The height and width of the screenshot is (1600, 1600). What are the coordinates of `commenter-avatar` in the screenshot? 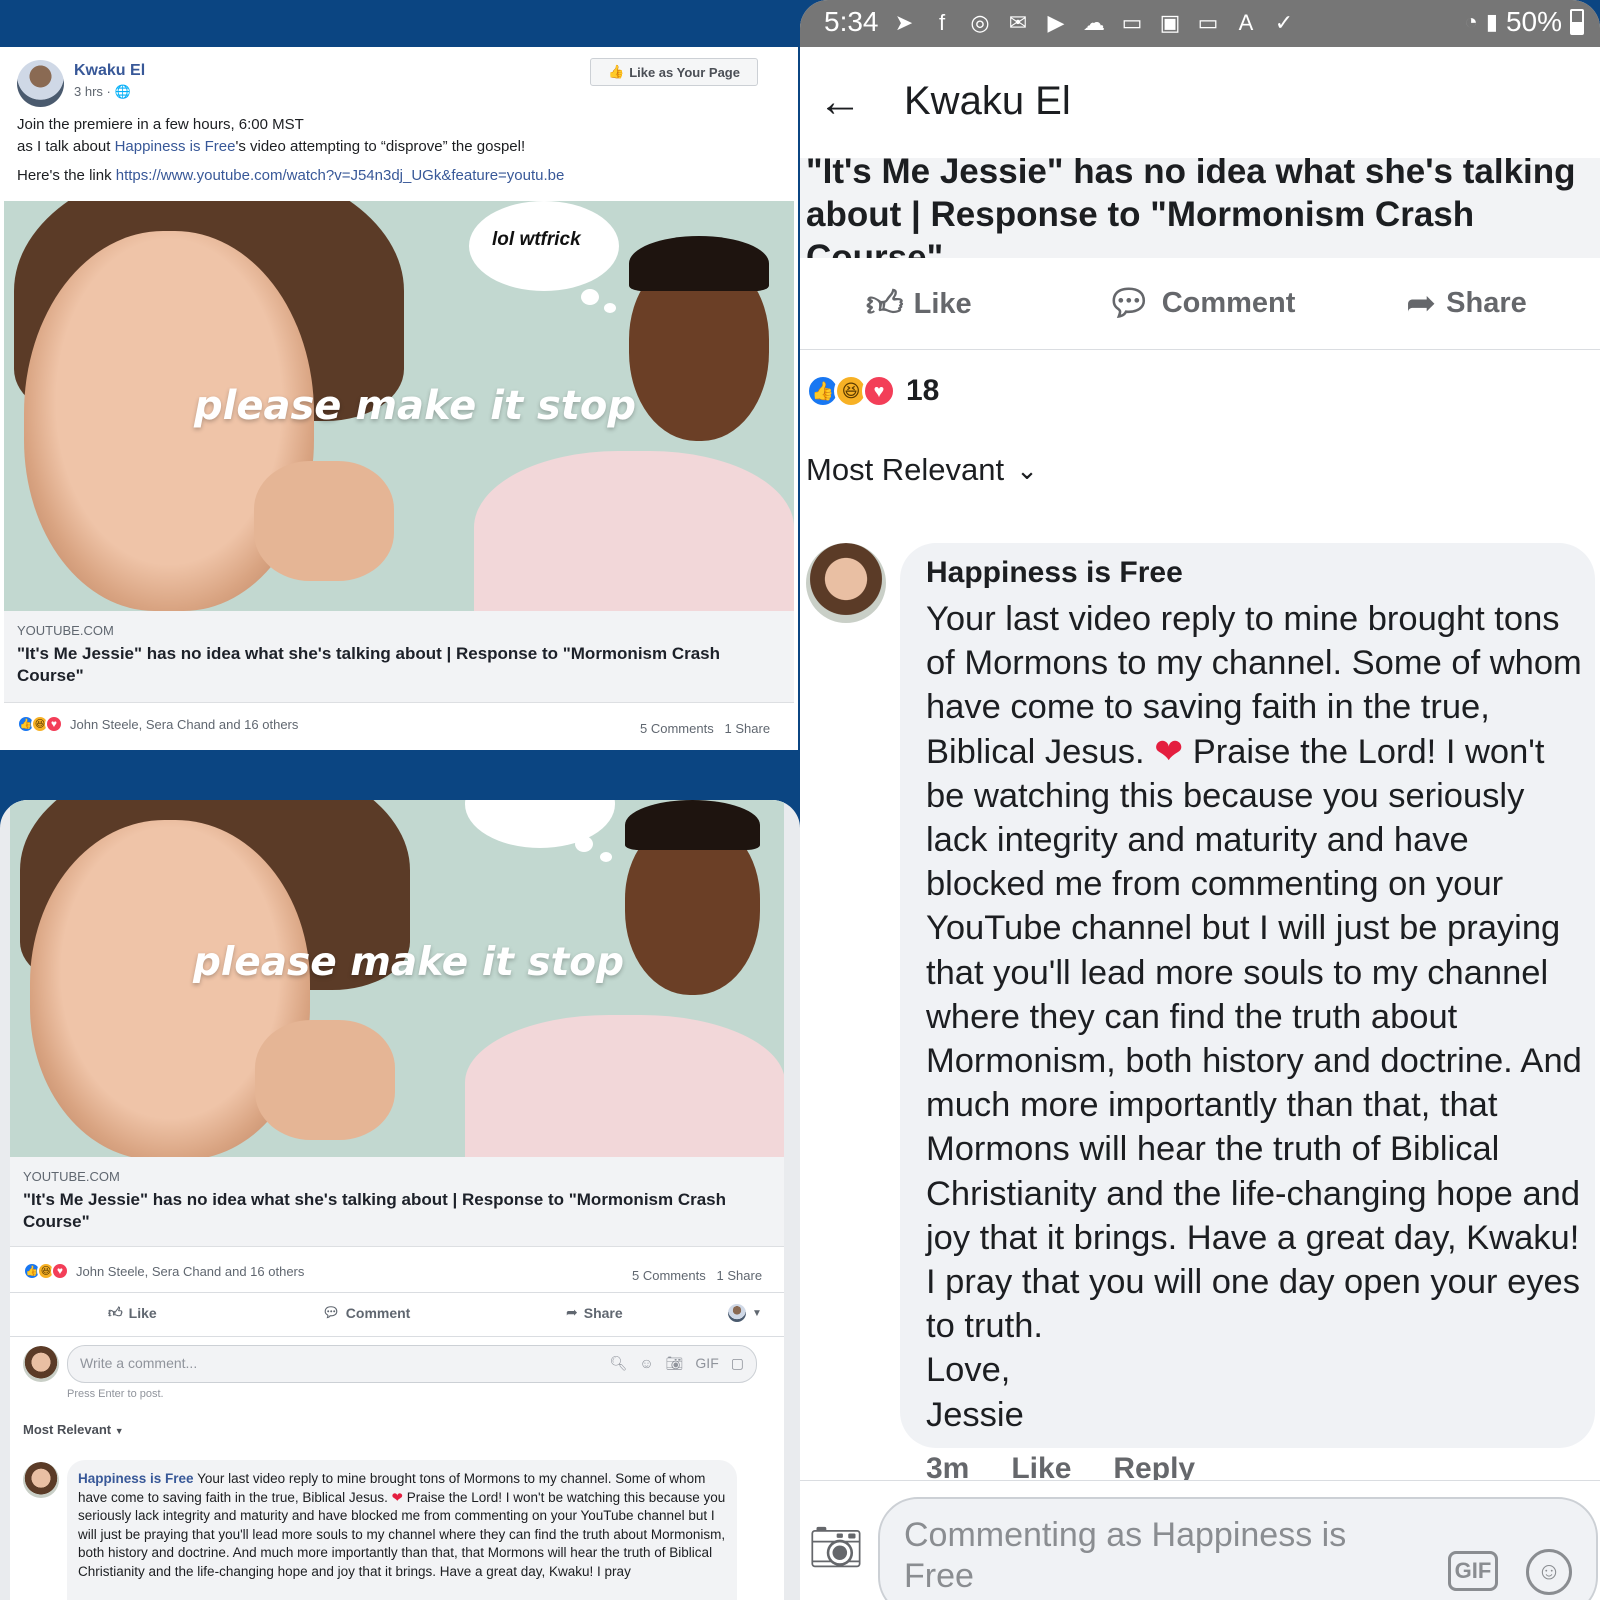 It's located at (41, 1364).